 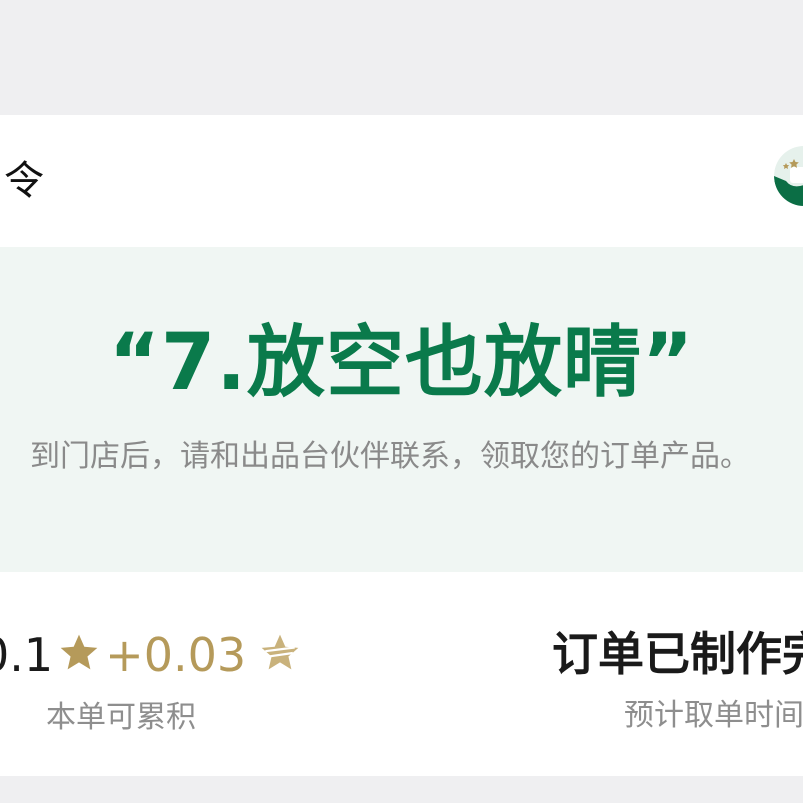 What do you see at coordinates (713, 715) in the screenshot?
I see `order-status-subtitle: 预计取单时间` at bounding box center [713, 715].